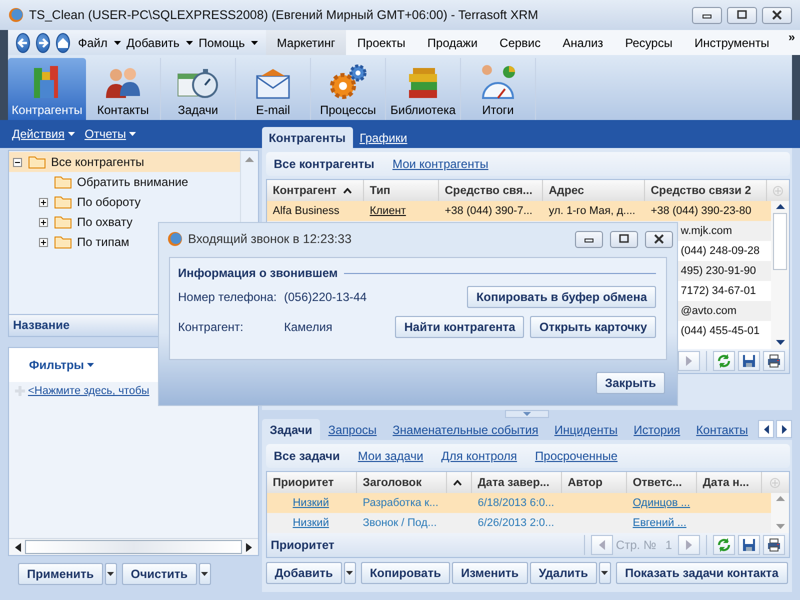  I want to click on tree-item: По обороту, so click(124, 202).